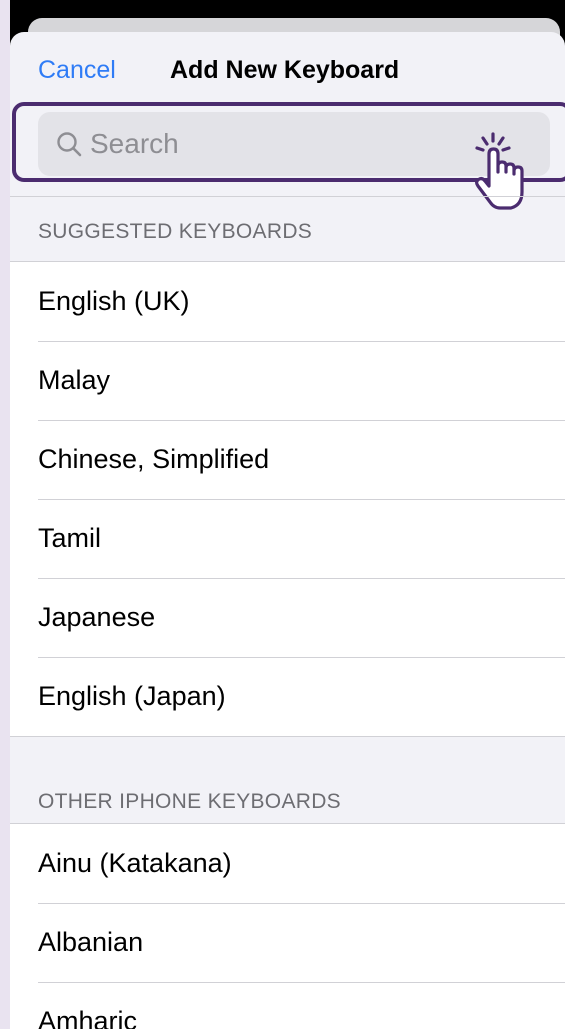  Describe the element at coordinates (287, 617) in the screenshot. I see `list-item: Japanese` at that location.